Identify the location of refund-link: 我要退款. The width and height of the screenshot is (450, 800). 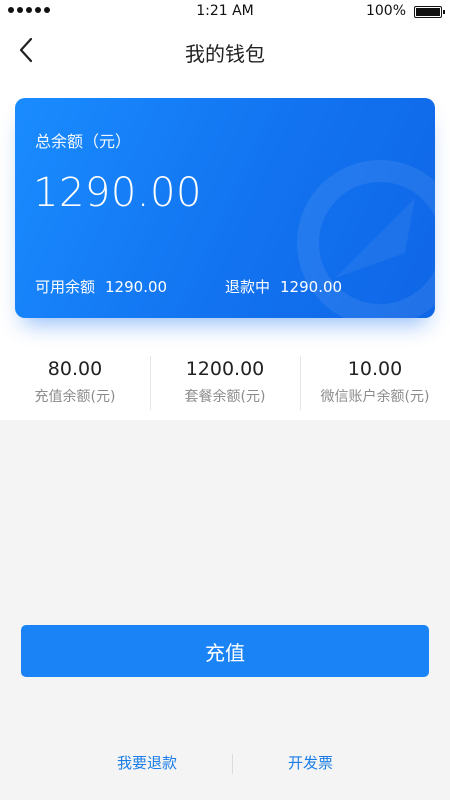
(147, 762).